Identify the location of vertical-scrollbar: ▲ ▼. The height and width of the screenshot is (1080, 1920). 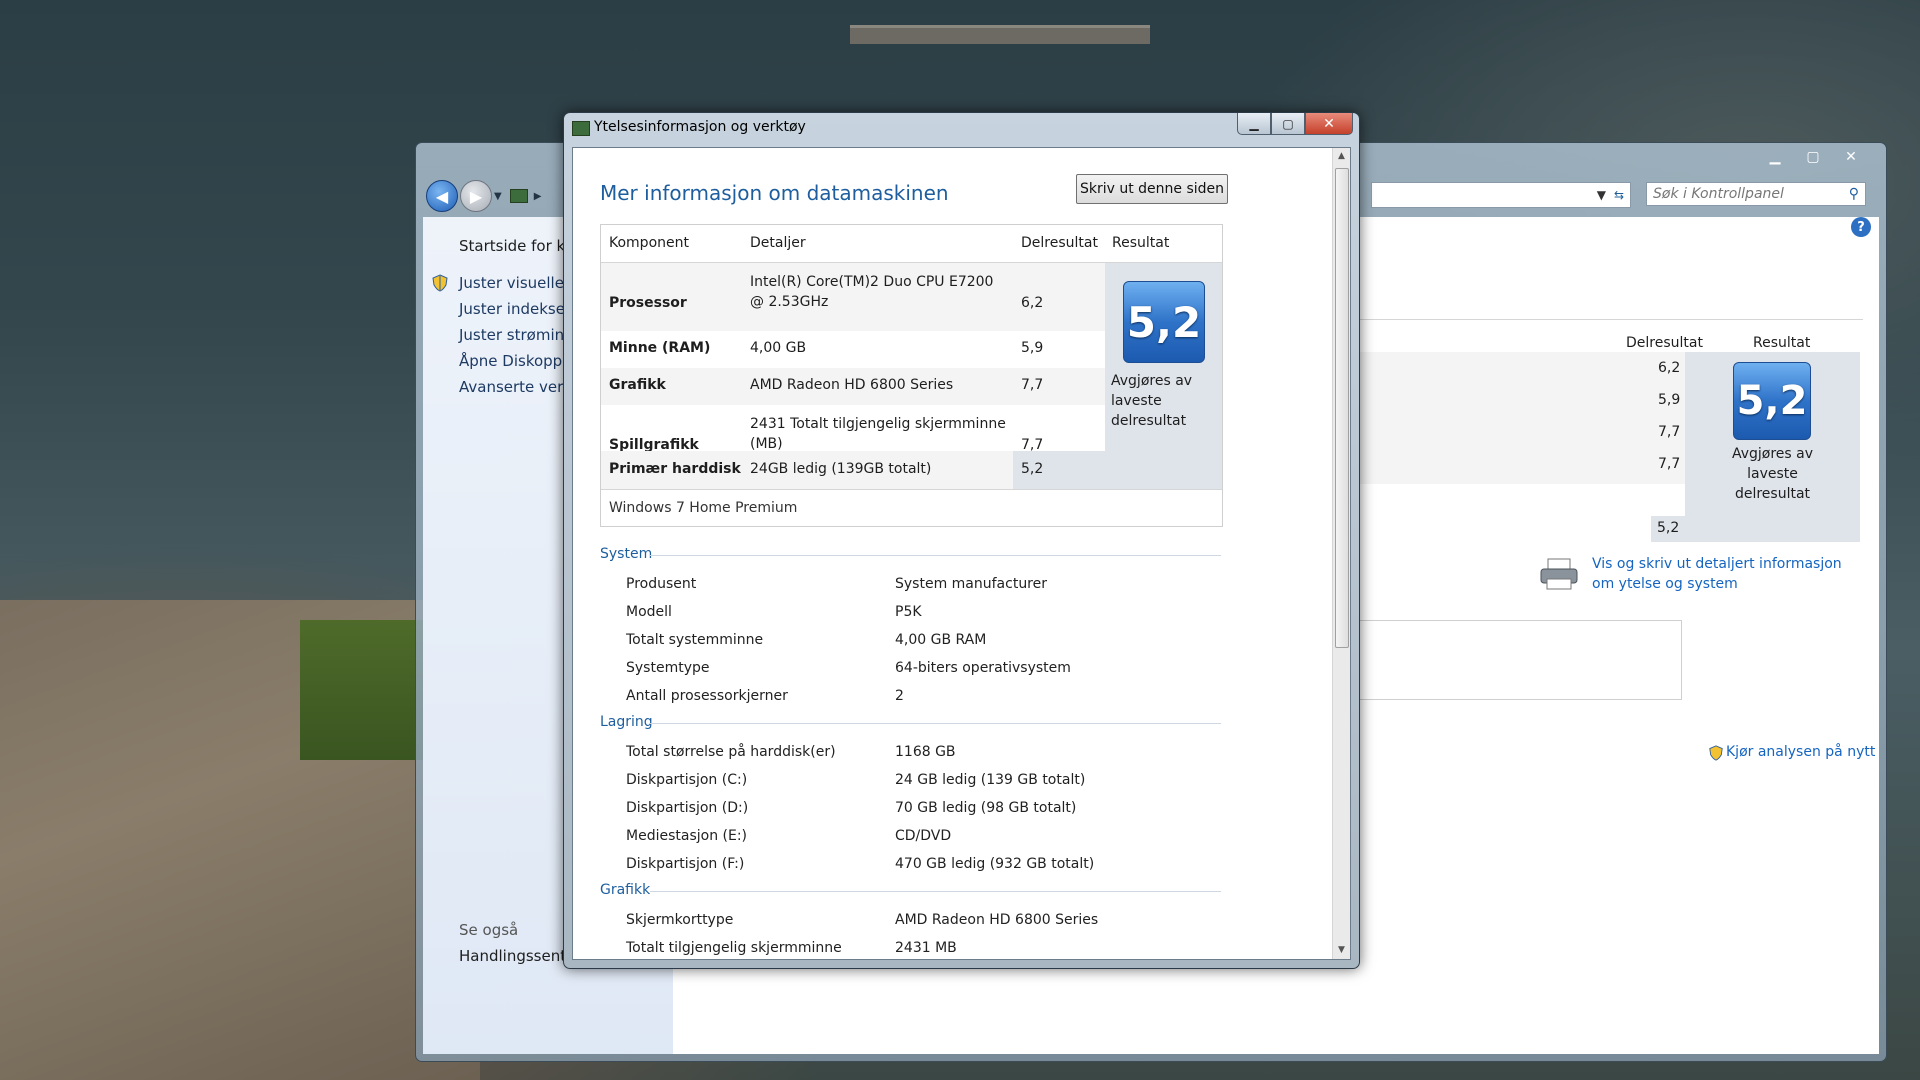
(1341, 553).